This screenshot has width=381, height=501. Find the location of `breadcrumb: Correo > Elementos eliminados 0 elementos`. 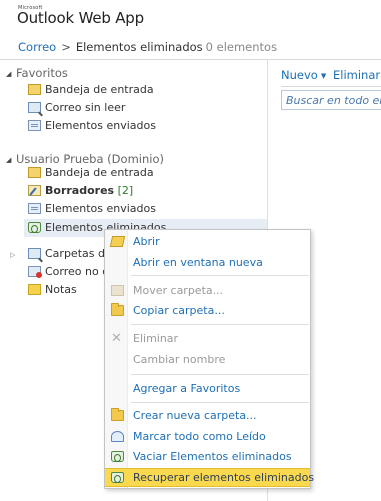

breadcrumb: Correo > Elementos eliminados 0 elementos is located at coordinates (147, 48).